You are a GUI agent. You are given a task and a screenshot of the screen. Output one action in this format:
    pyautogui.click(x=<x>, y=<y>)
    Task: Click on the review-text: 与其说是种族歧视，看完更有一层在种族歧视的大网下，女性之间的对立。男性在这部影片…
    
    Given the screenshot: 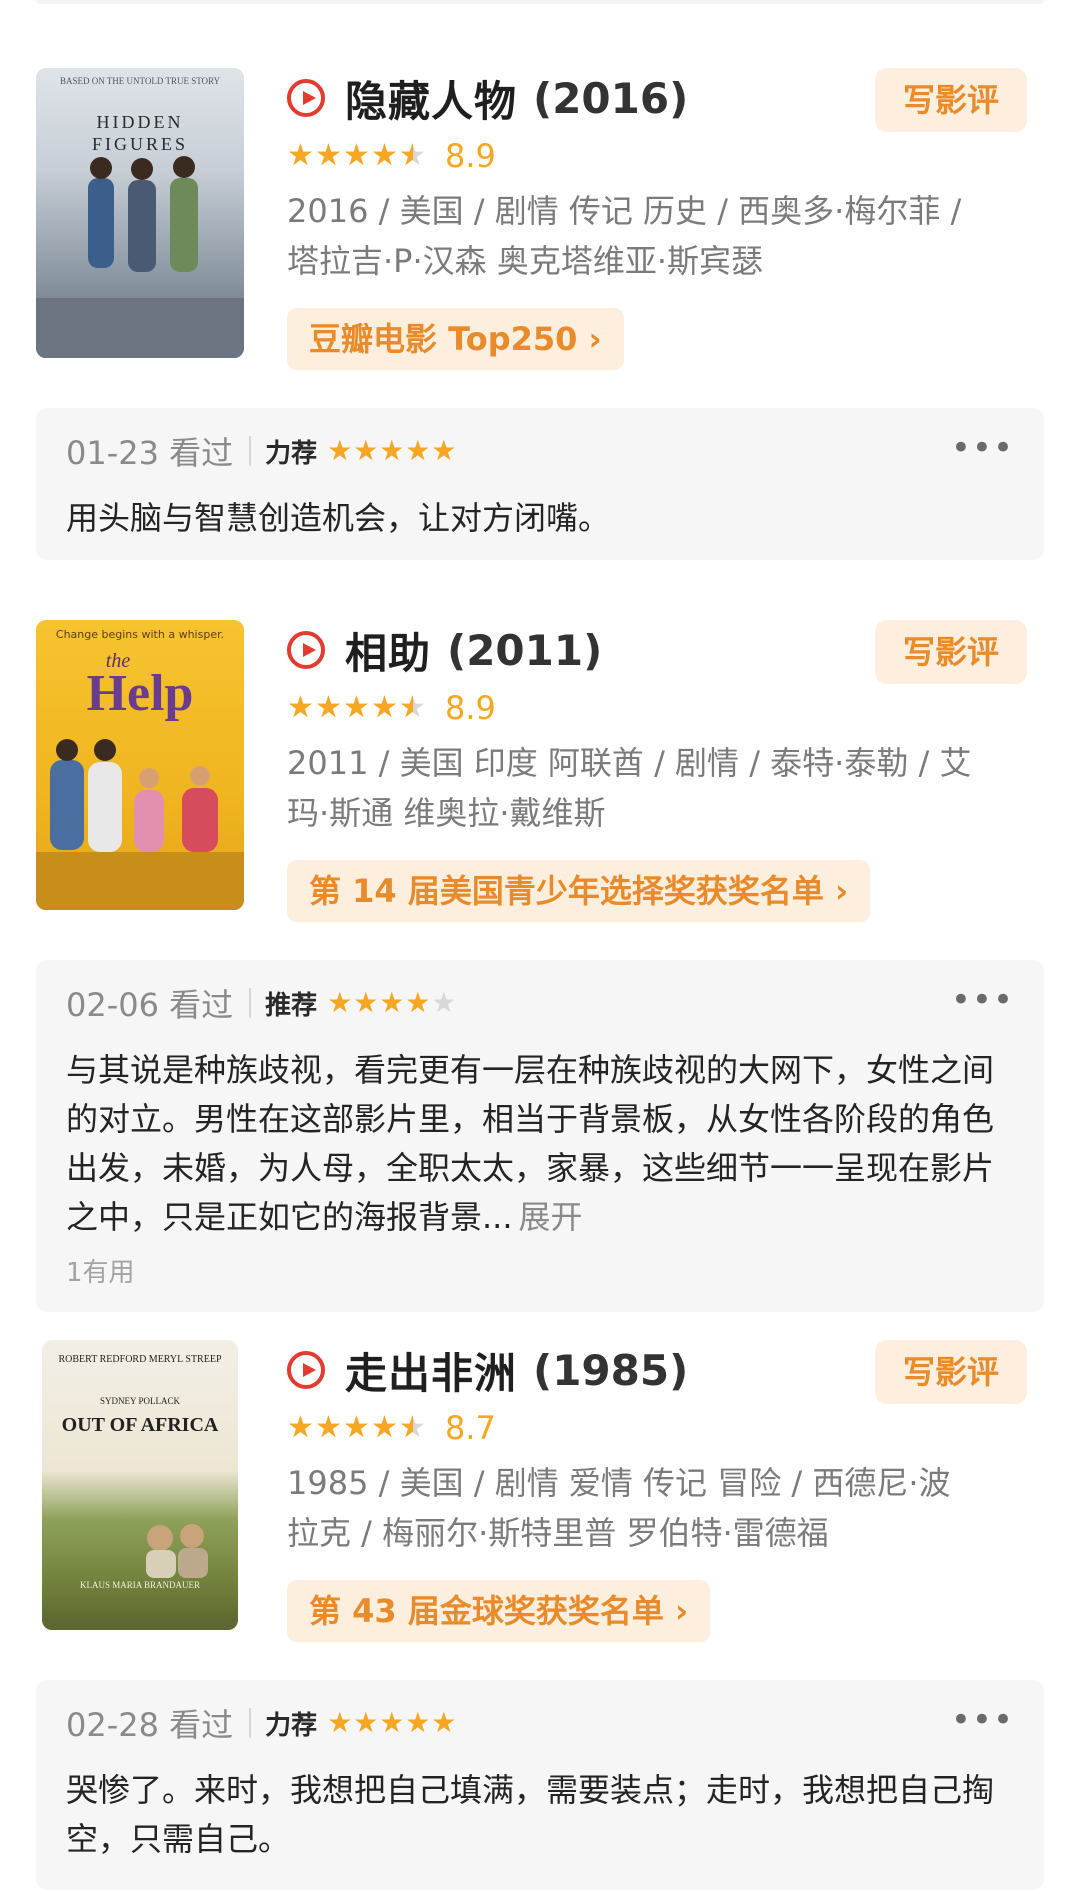 What is the action you would take?
    pyautogui.click(x=540, y=1144)
    